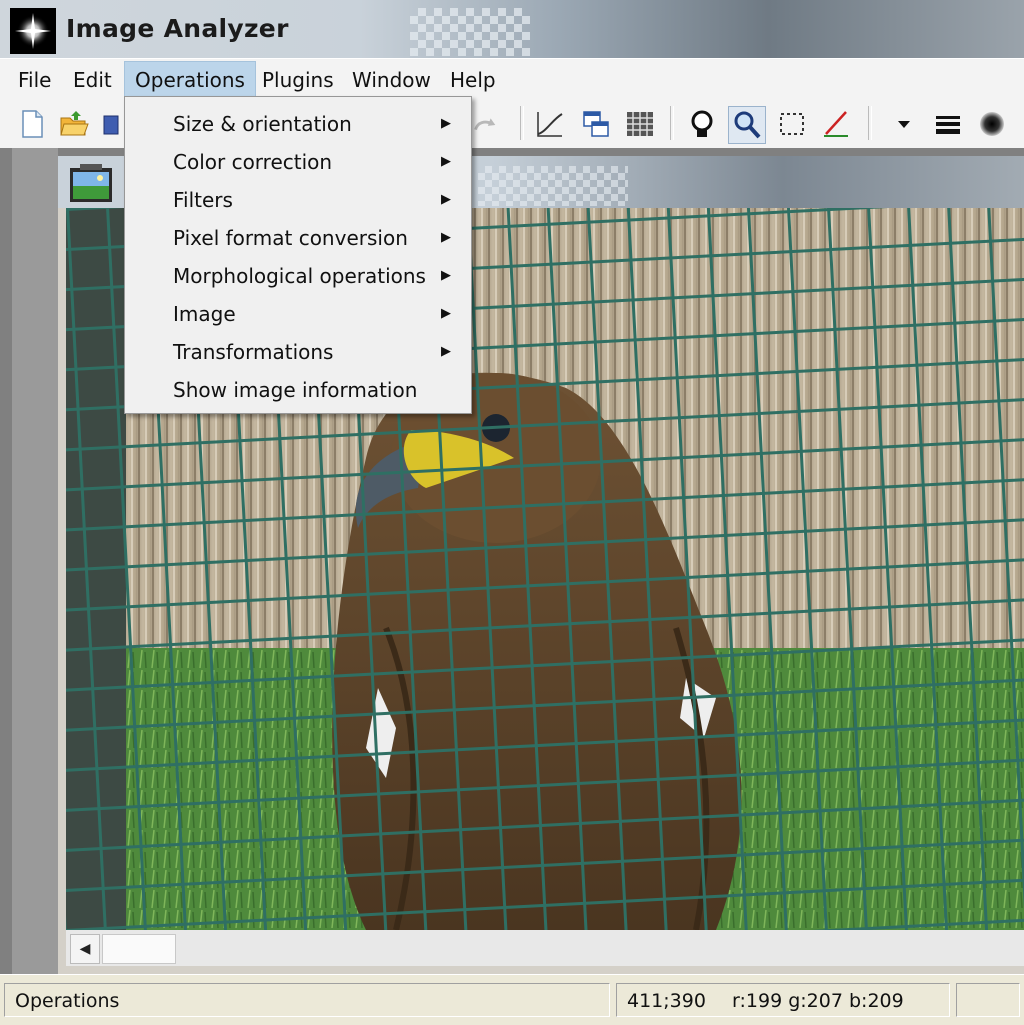 This screenshot has height=1025, width=1024. I want to click on menu-item-show-image-information: Show image information, so click(298, 390).